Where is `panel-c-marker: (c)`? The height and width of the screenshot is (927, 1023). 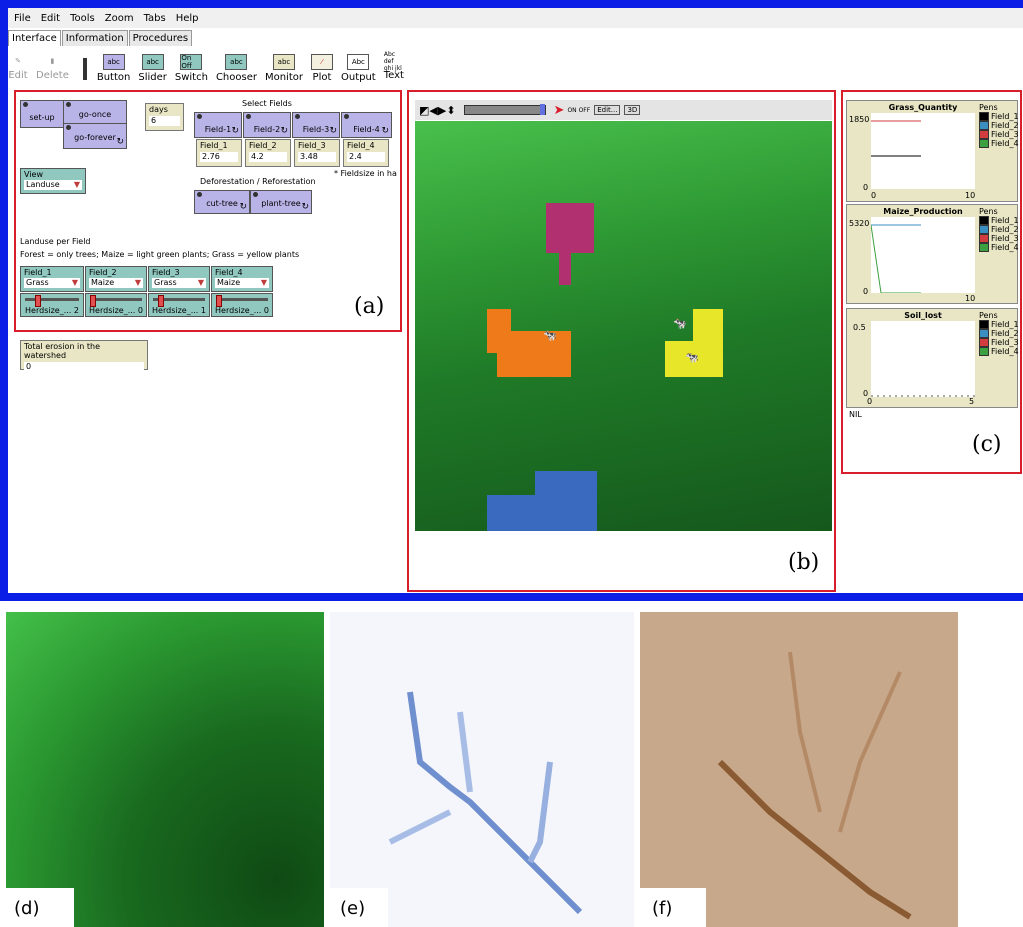
panel-c-marker: (c) is located at coordinates (987, 444).